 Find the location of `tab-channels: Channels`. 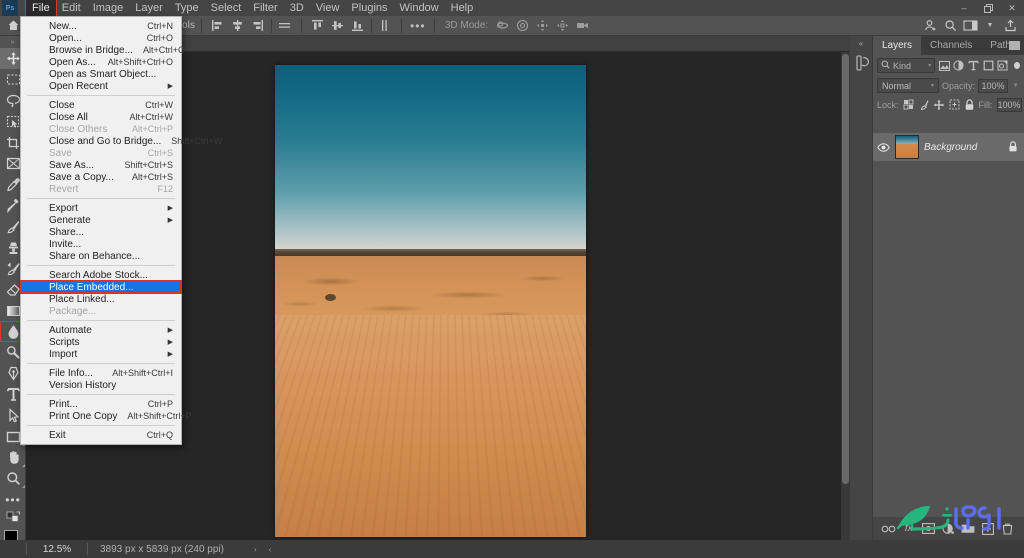

tab-channels: Channels is located at coordinates (951, 45).